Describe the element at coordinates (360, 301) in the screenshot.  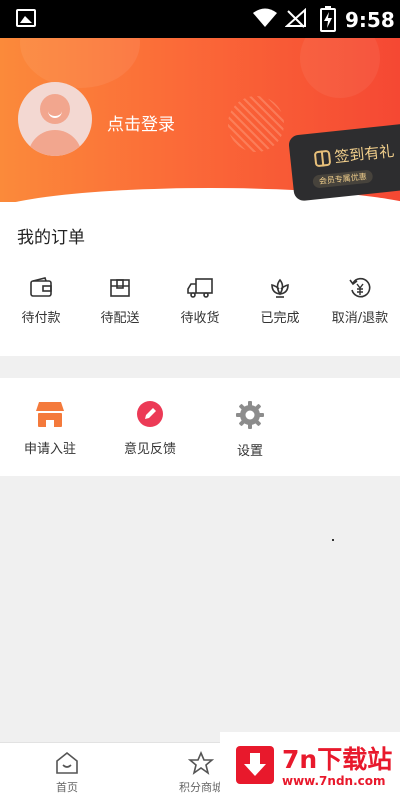
I see `order-cancel-refund: 取消/退款` at that location.